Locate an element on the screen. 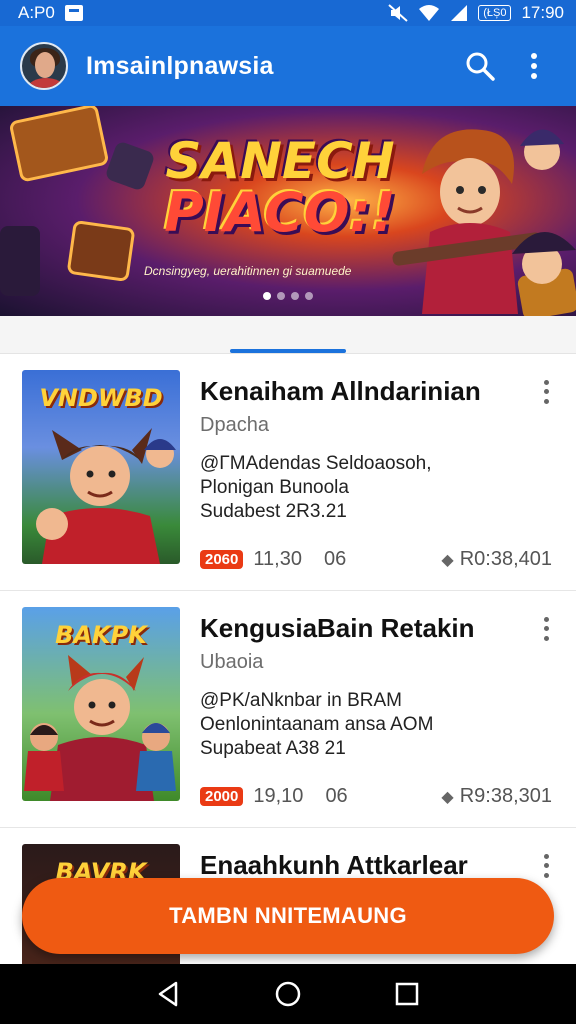 The height and width of the screenshot is (1024, 576). item-stat: R0:38,401 is located at coordinates (505, 559).